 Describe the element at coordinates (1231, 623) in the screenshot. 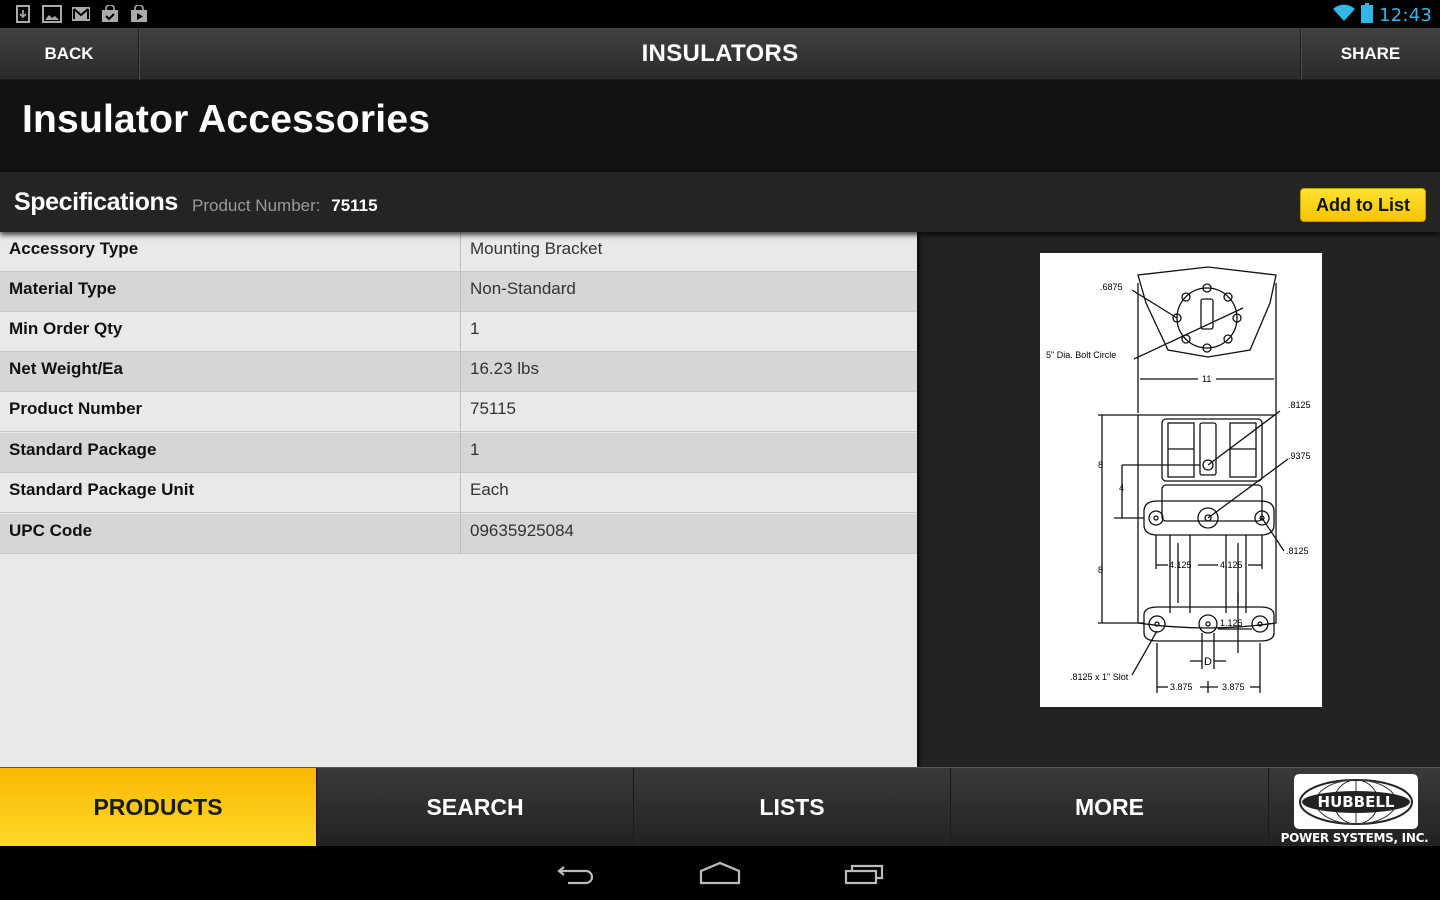

I see `drawing-label: 1.125` at that location.